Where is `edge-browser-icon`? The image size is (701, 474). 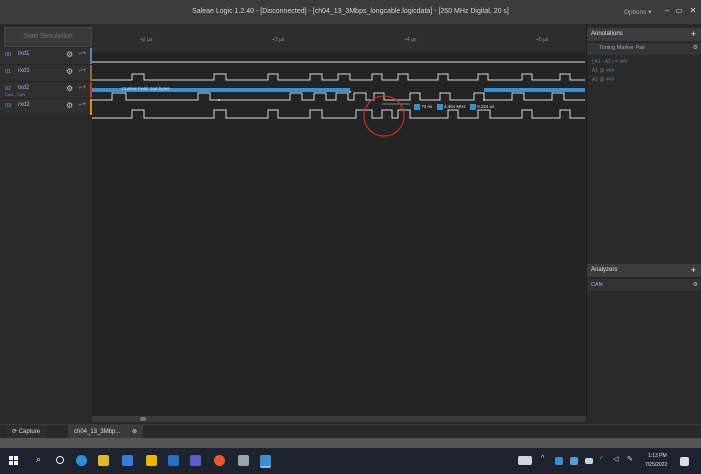
edge-browser-icon is located at coordinates (81, 460).